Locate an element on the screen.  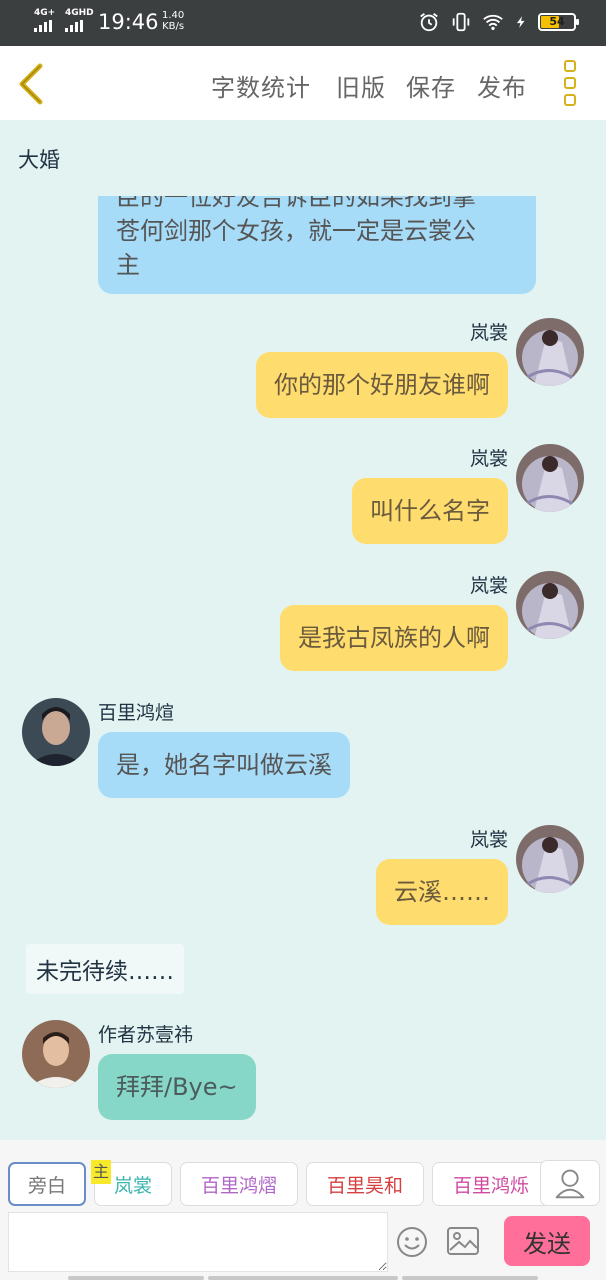
message-row: 岚裳 是我古凤族的人啊 is located at coordinates (303, 621).